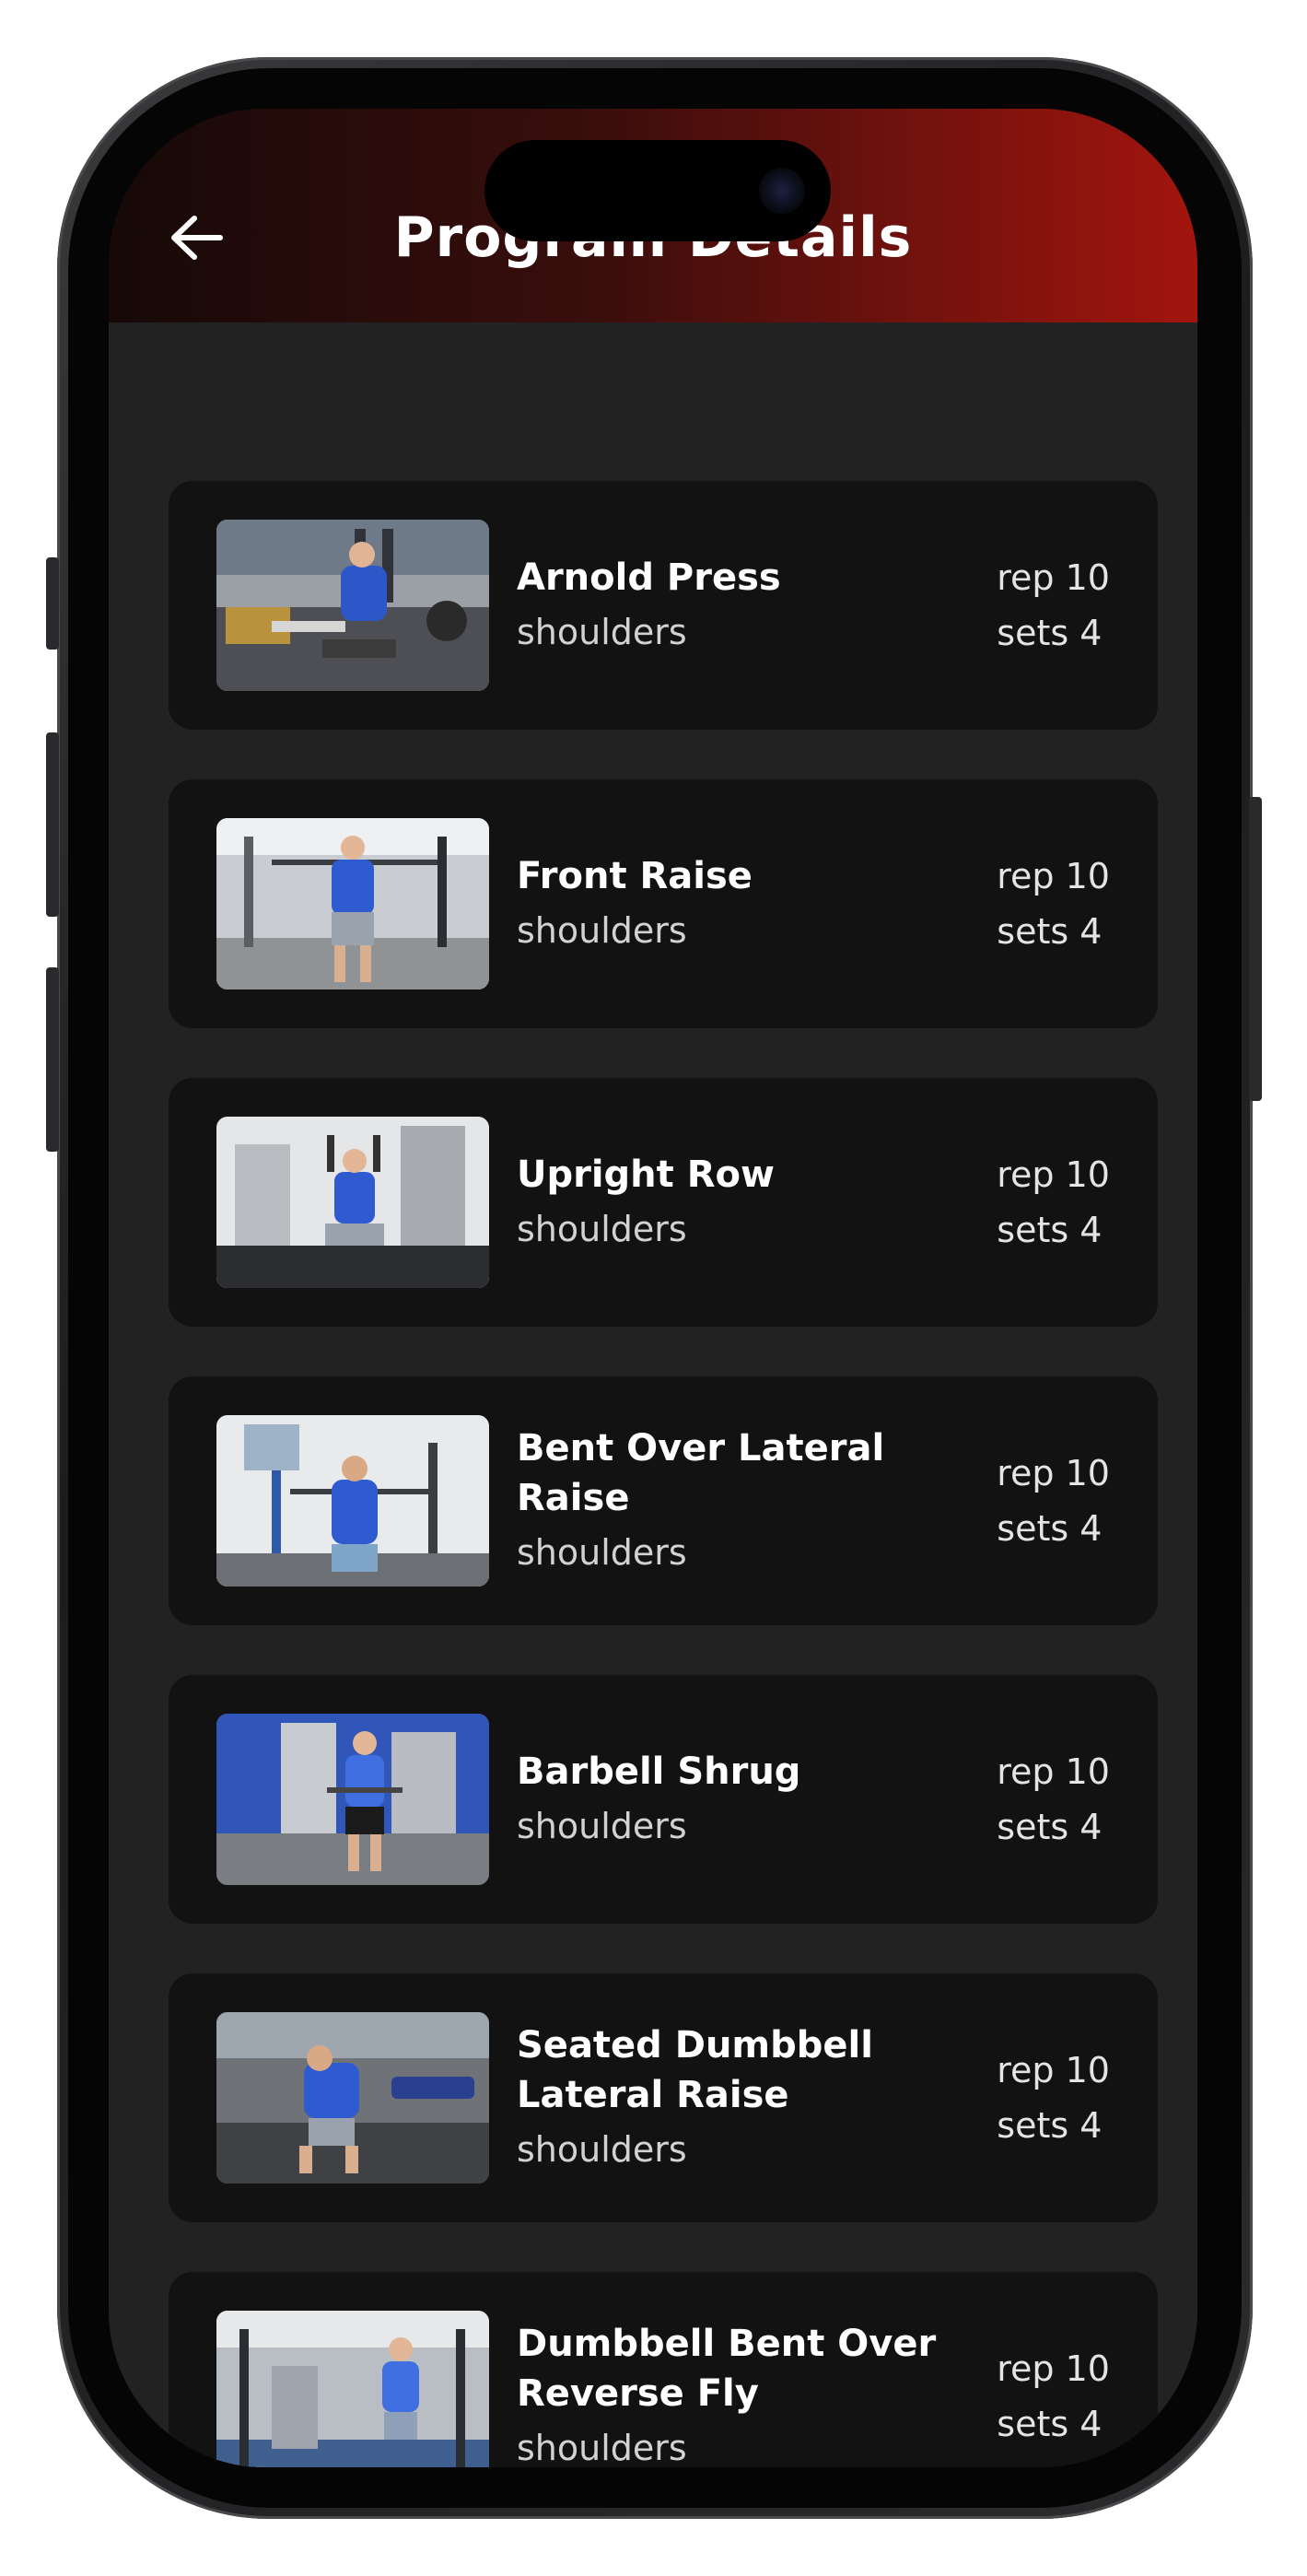 The width and height of the screenshot is (1307, 2576). I want to click on exercise-info: Seated Dumbbell Lateral Raise shoulders, so click(733, 2097).